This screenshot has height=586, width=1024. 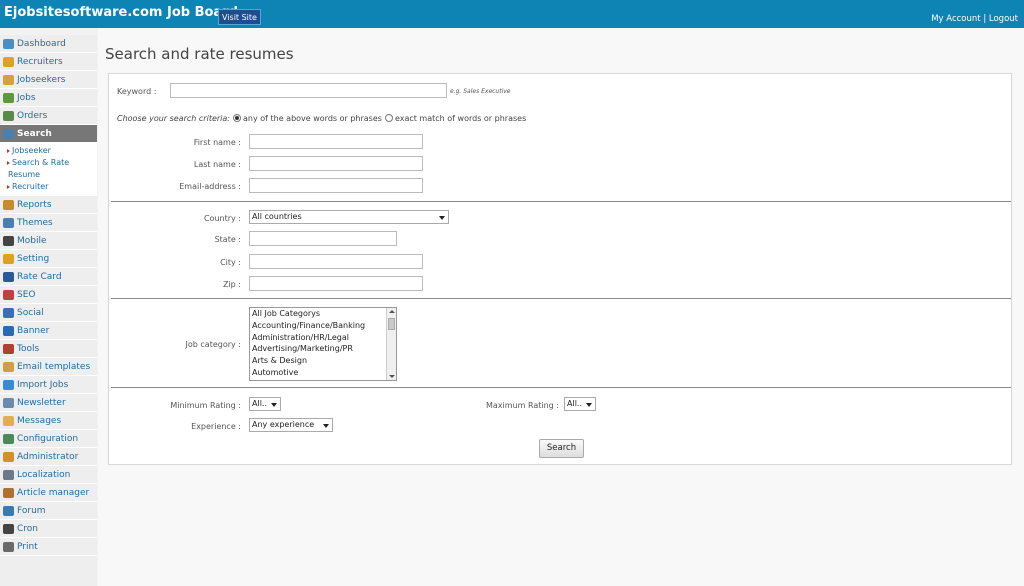 I want to click on sidebar-item-administrator: Administrator, so click(x=48, y=457).